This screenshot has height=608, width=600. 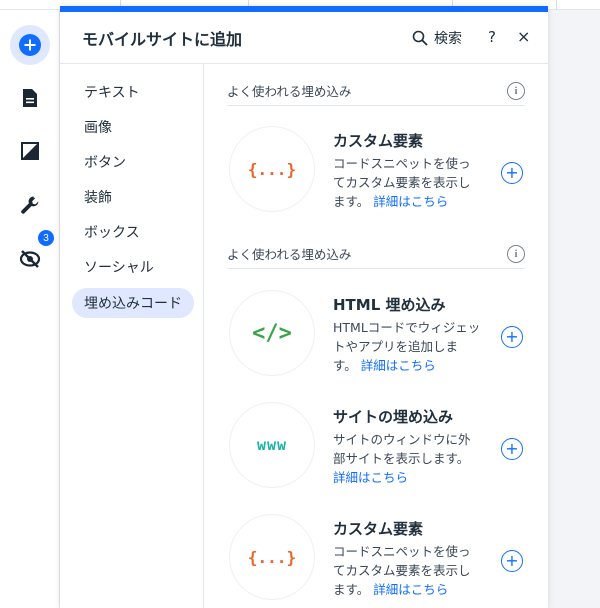 What do you see at coordinates (30, 259) in the screenshot?
I see `hidden-icon` at bounding box center [30, 259].